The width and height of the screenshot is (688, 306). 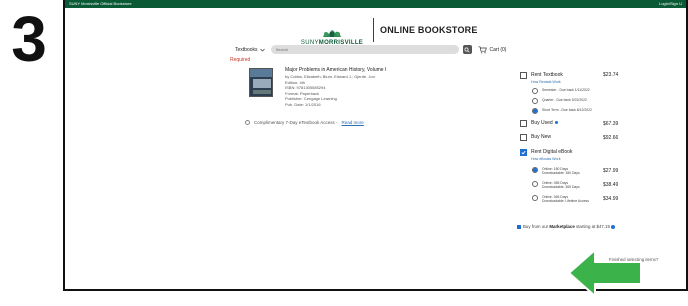 I want to click on cart-icon, so click(x=482, y=49).